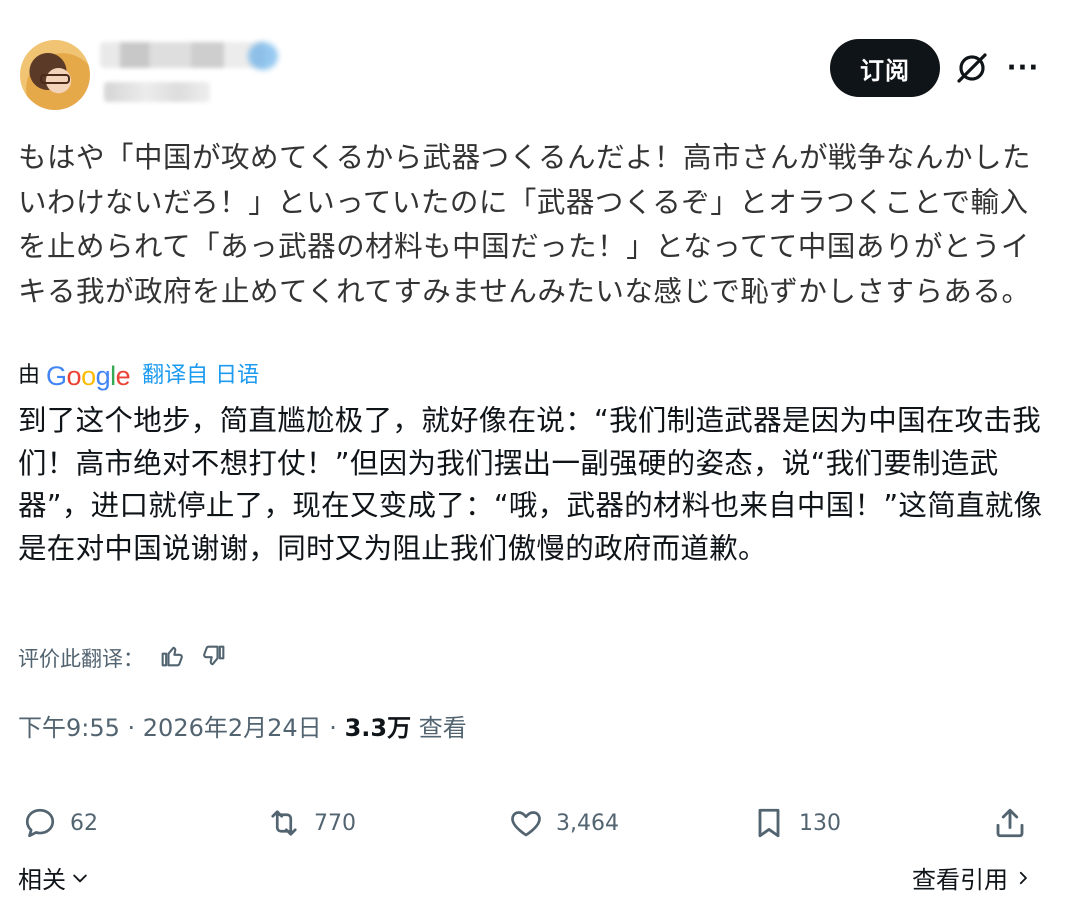  I want to click on thumbs-up-icon, so click(172, 658).